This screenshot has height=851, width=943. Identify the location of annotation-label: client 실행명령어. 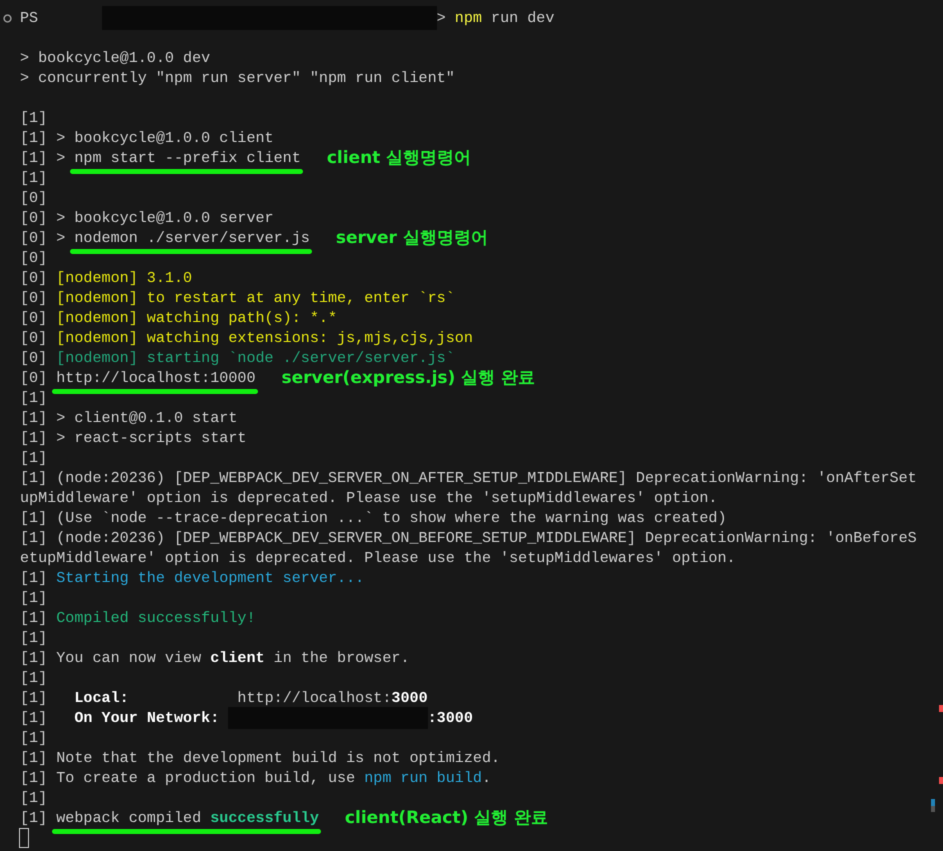
(399, 158).